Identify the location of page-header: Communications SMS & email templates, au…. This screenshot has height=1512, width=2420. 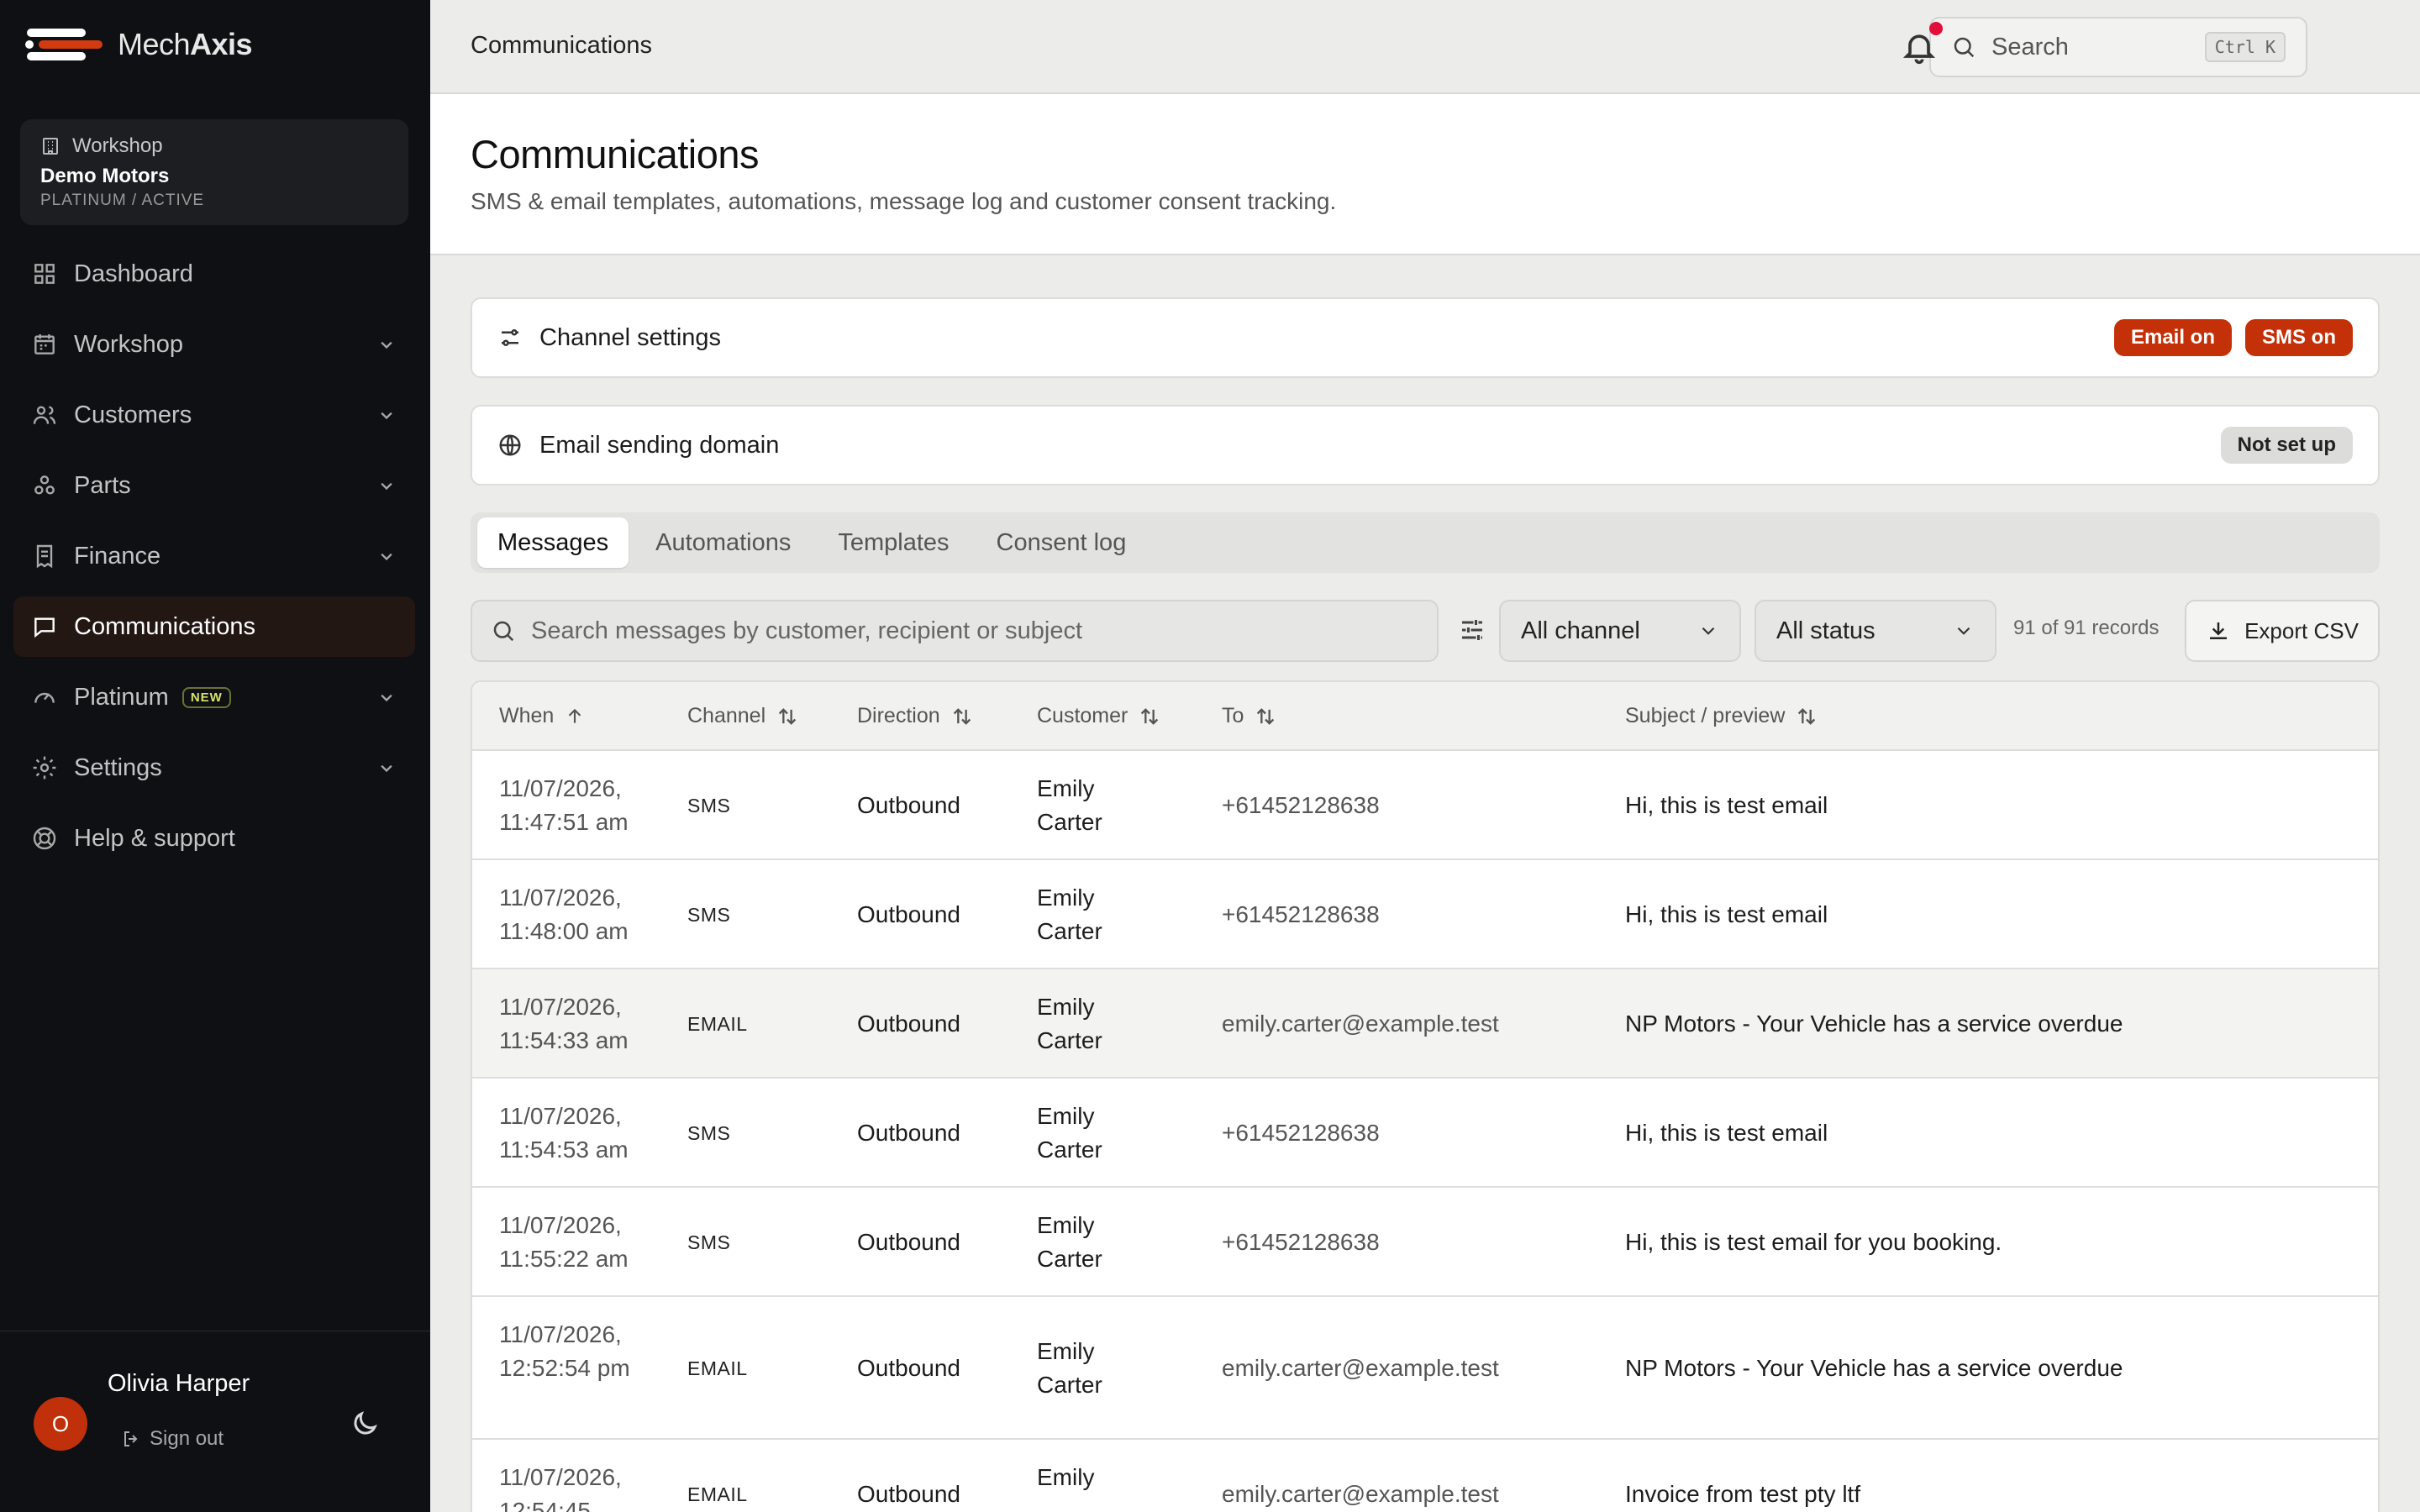
(1425, 174).